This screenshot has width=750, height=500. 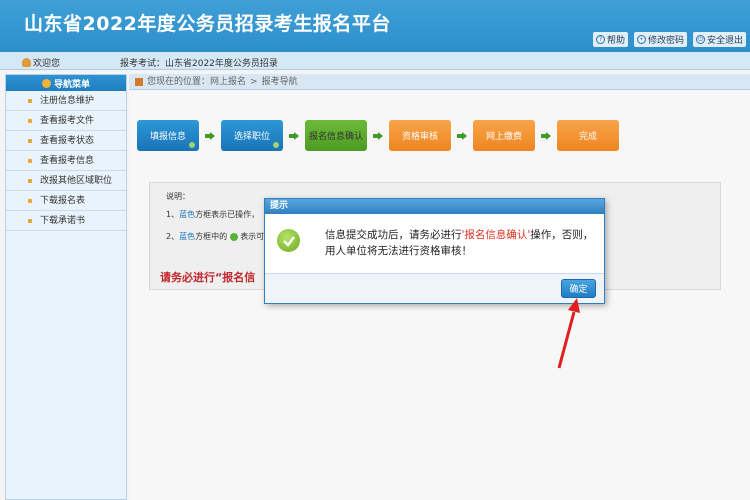 What do you see at coordinates (46, 83) in the screenshot?
I see `star-icon` at bounding box center [46, 83].